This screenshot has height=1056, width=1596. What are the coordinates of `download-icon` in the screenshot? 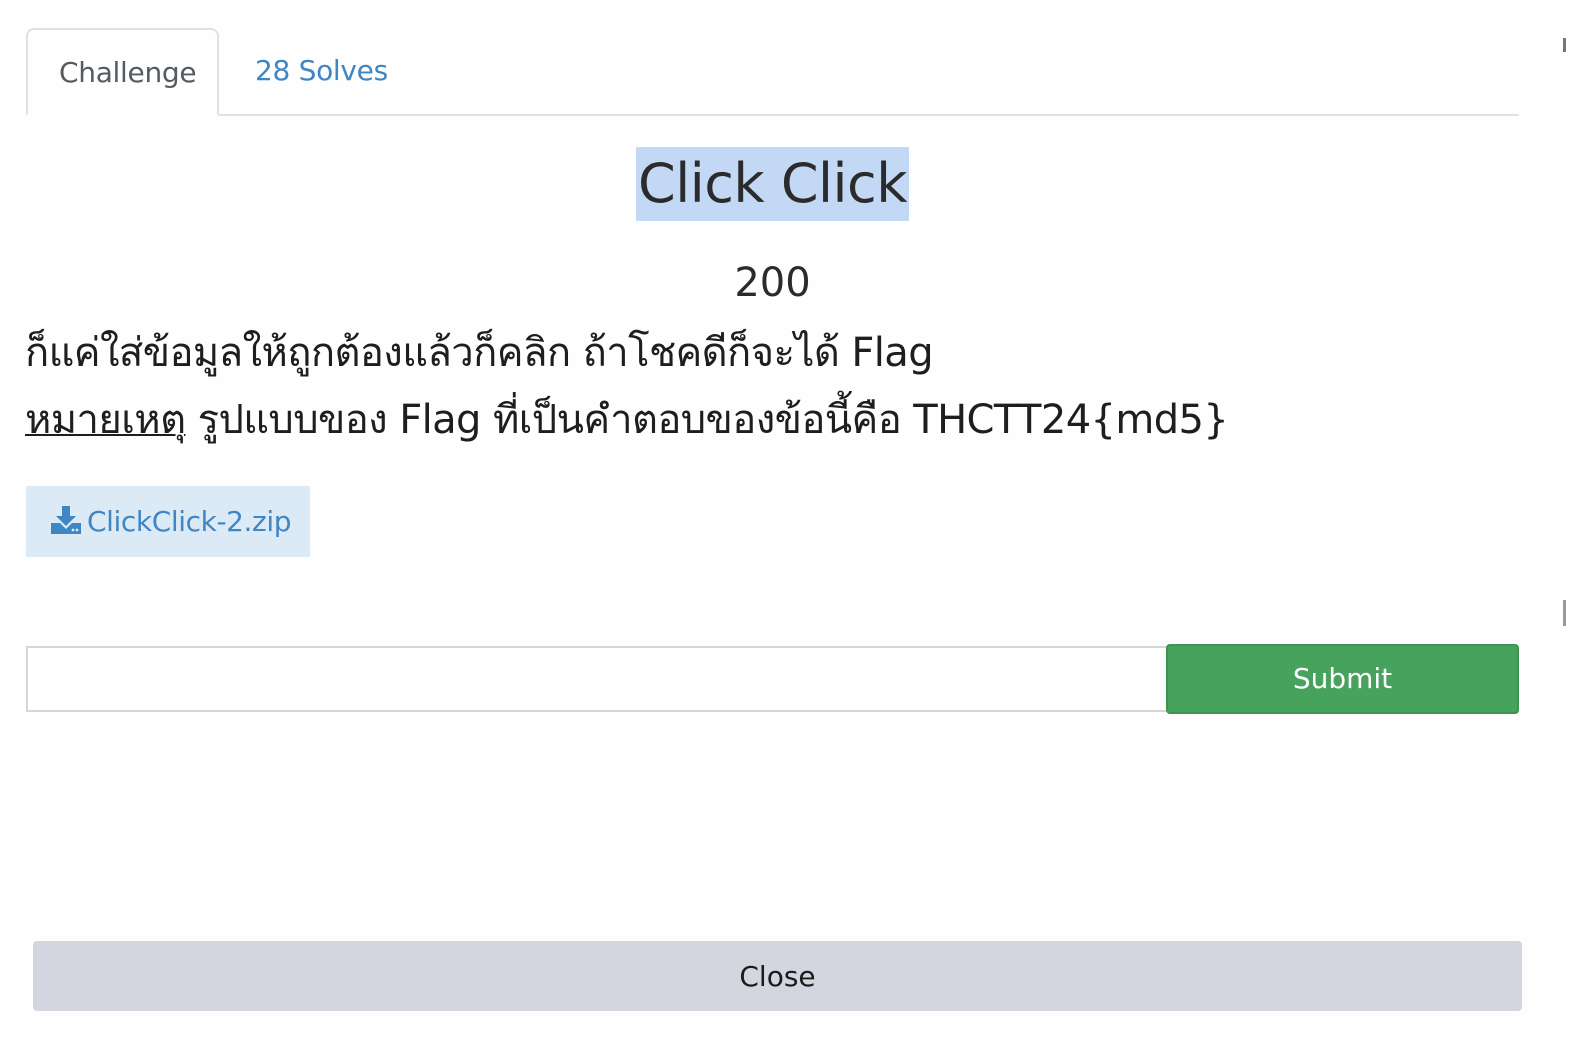 It's located at (66, 520).